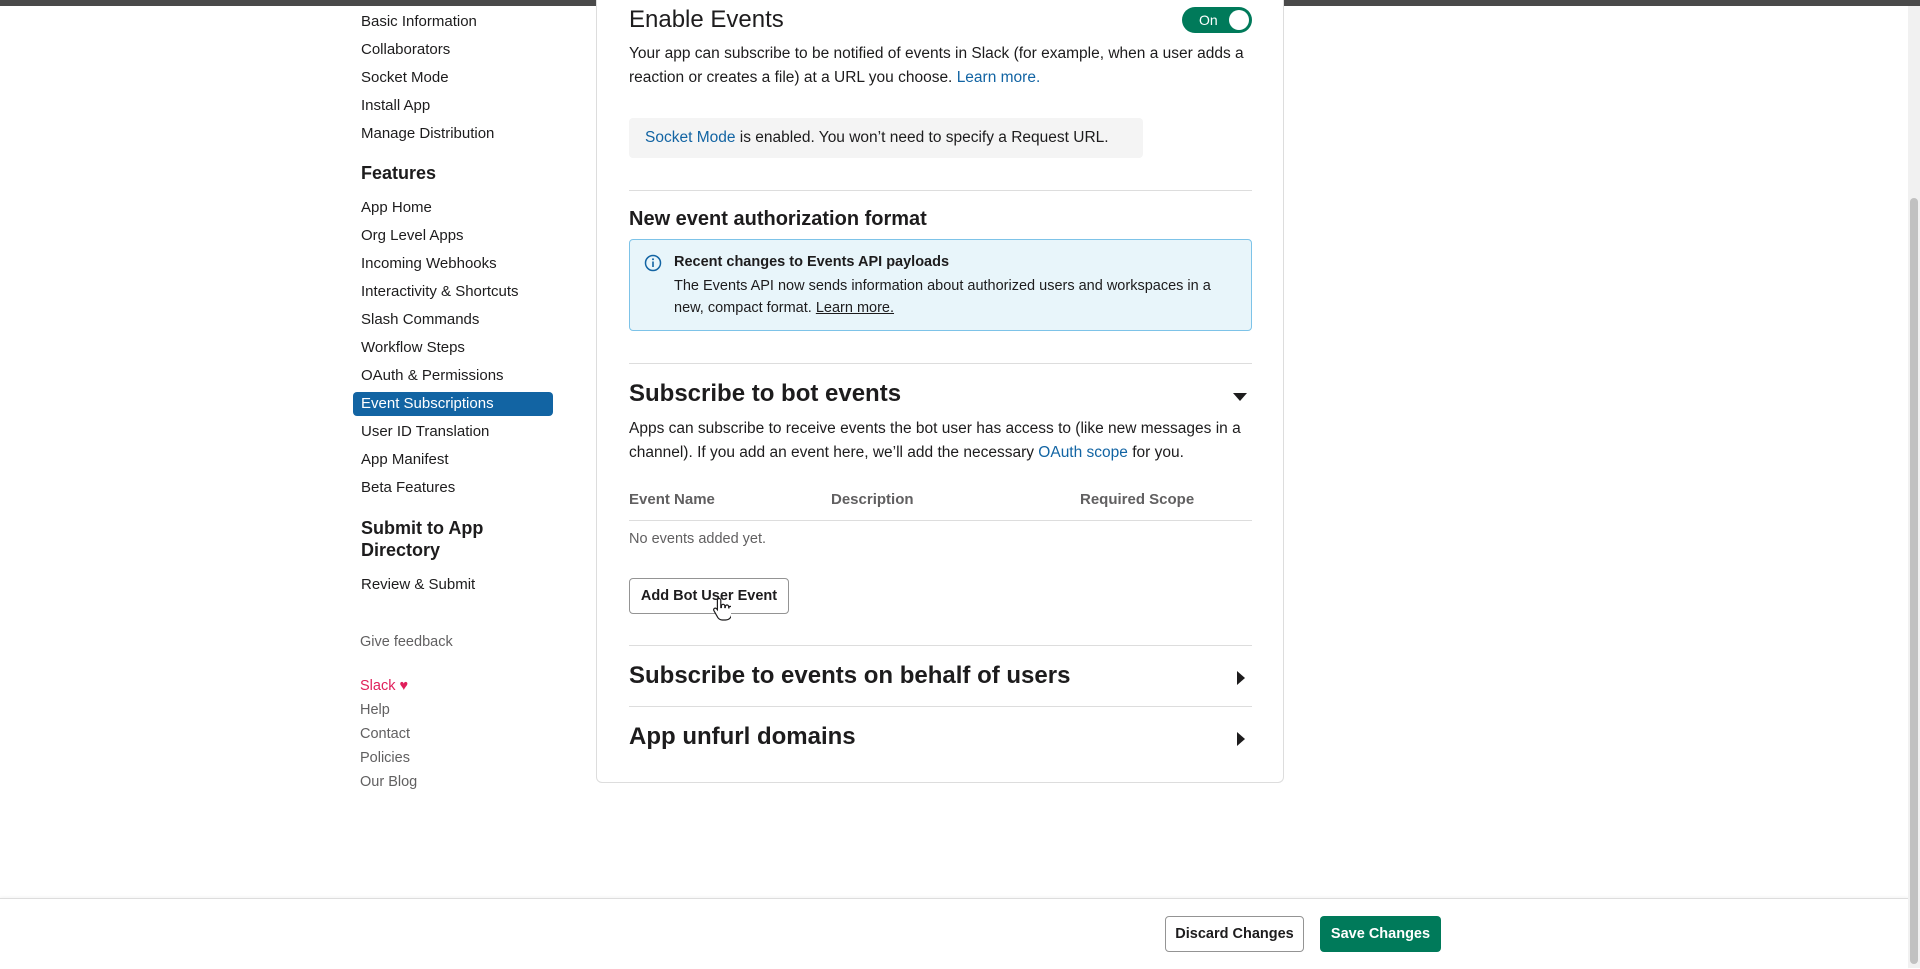  I want to click on submit-heading-line2: Directory, so click(401, 550).